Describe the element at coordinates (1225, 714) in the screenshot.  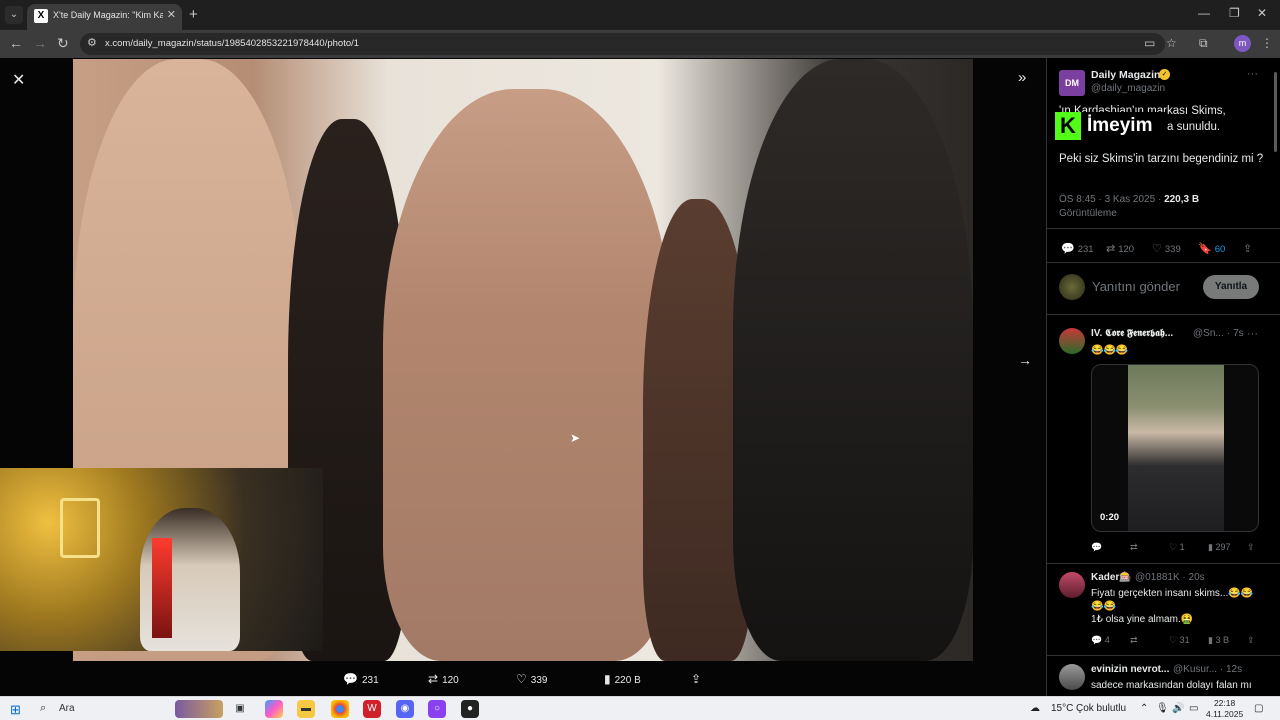
I see `clock-date: 4.11.2025` at that location.